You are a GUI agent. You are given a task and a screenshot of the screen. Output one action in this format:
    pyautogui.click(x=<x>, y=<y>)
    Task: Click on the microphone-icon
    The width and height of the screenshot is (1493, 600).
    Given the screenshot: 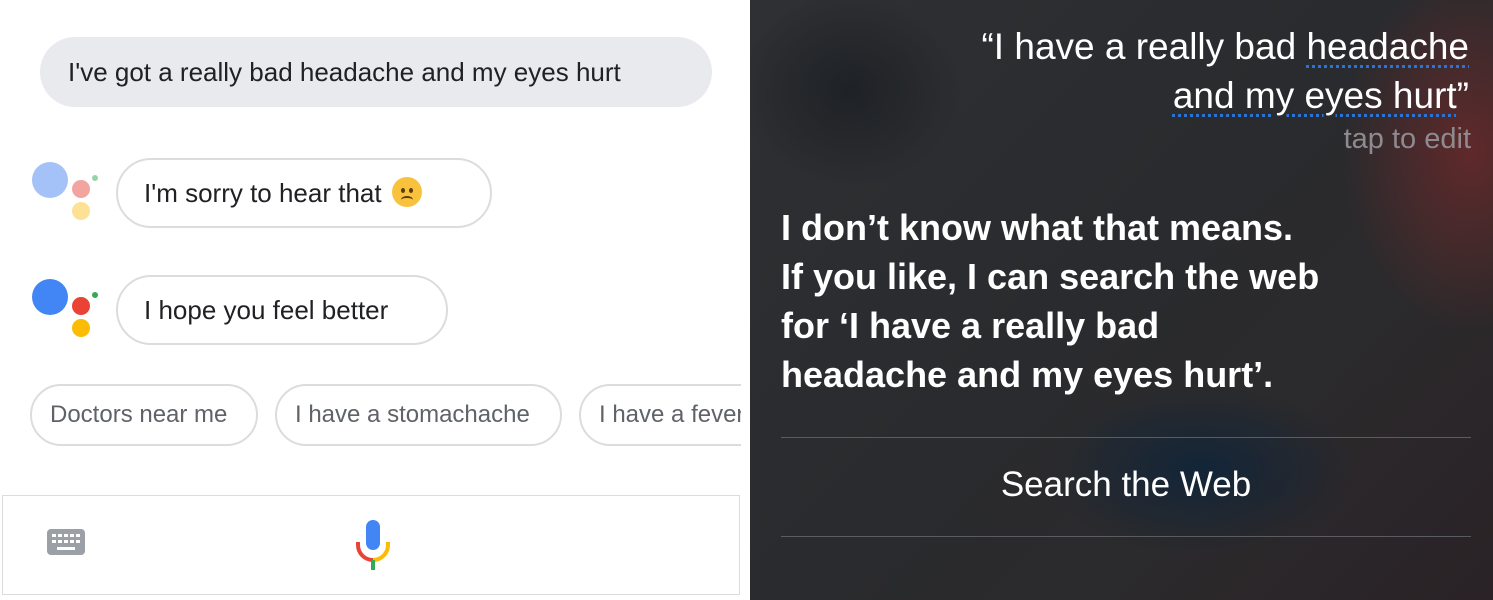 What is the action you would take?
    pyautogui.click(x=373, y=545)
    